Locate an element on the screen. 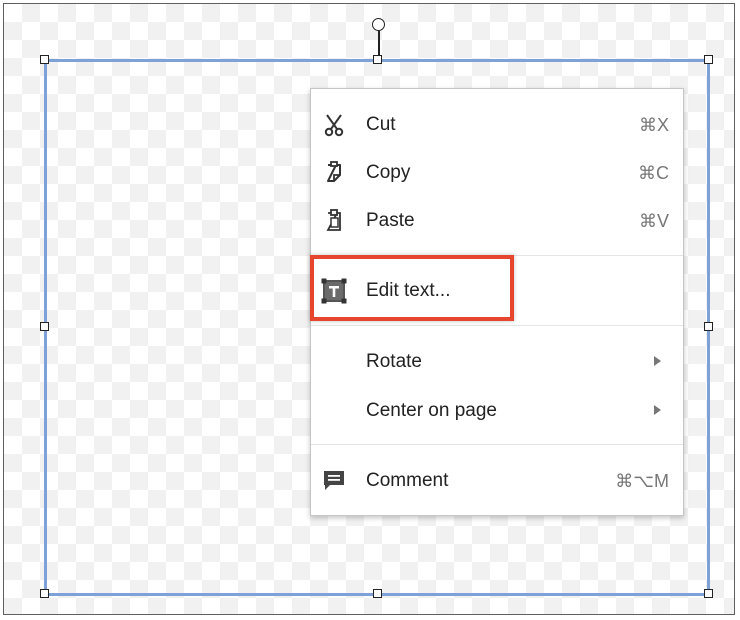 The width and height of the screenshot is (740, 620). scissors-icon is located at coordinates (334, 125).